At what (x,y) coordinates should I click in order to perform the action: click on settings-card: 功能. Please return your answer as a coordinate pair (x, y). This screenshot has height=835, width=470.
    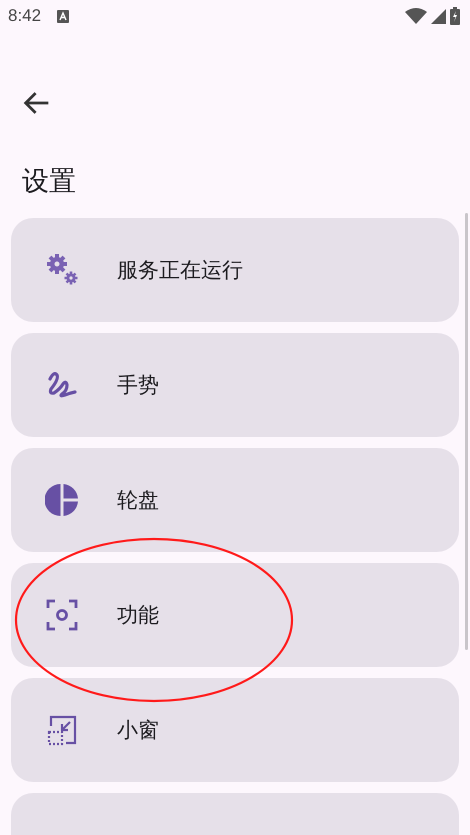
    Looking at the image, I should click on (235, 615).